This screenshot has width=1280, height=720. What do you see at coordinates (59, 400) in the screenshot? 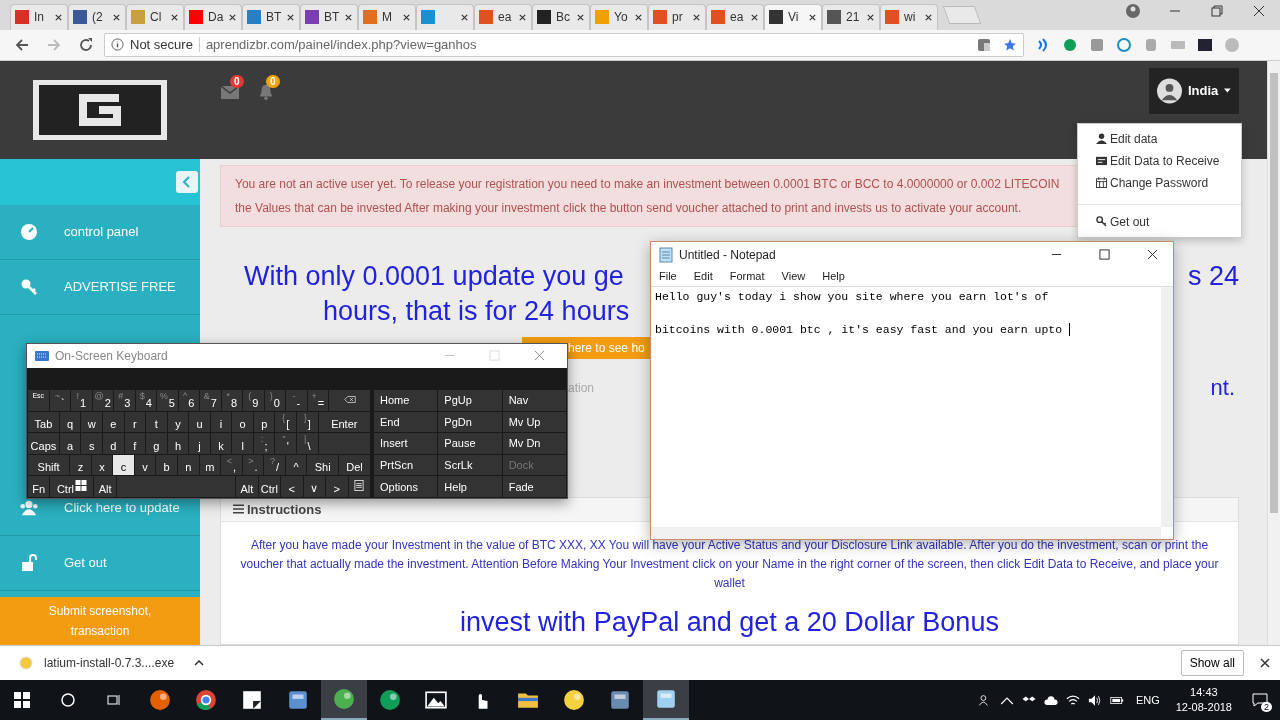
I see `keyboard-key: ~`` at bounding box center [59, 400].